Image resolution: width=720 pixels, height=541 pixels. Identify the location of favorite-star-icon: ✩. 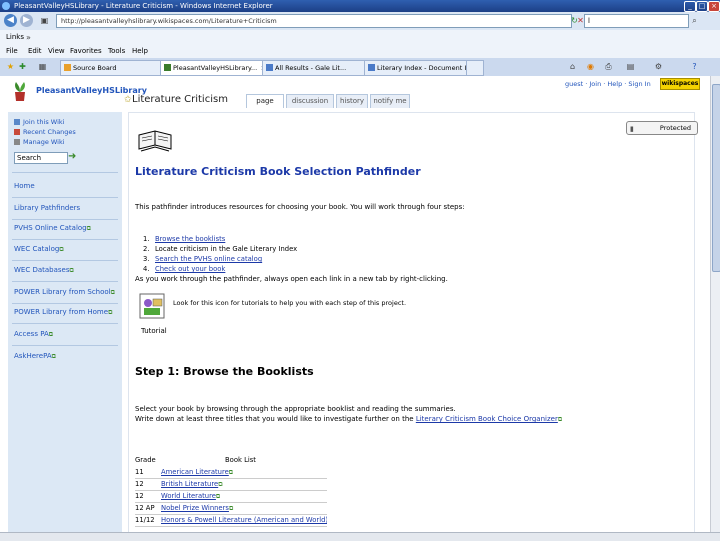
(128, 100).